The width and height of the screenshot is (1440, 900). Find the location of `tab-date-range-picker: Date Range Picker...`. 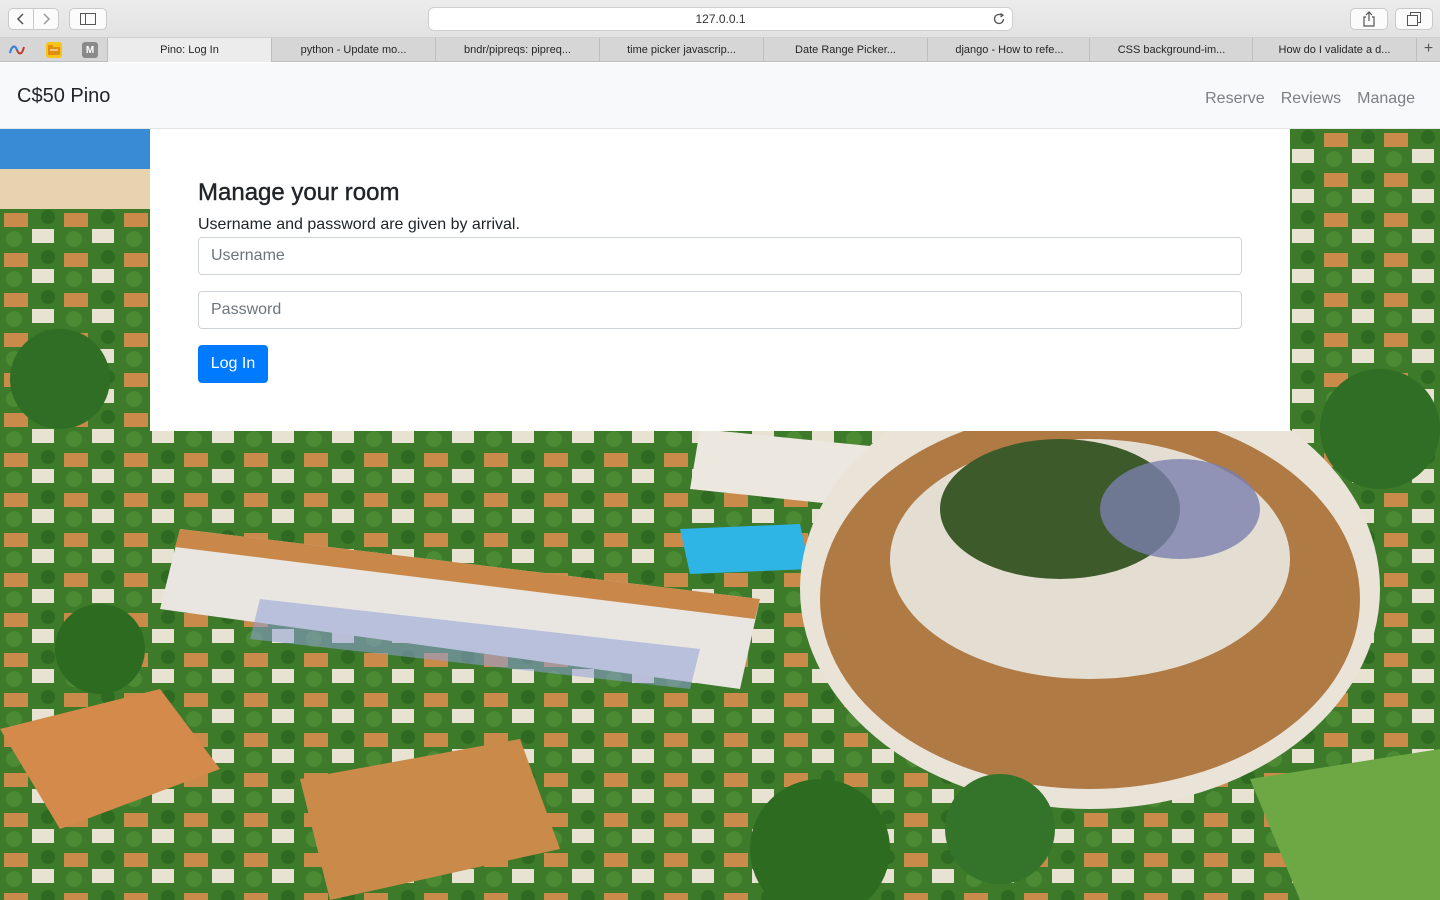

tab-date-range-picker: Date Range Picker... is located at coordinates (845, 50).